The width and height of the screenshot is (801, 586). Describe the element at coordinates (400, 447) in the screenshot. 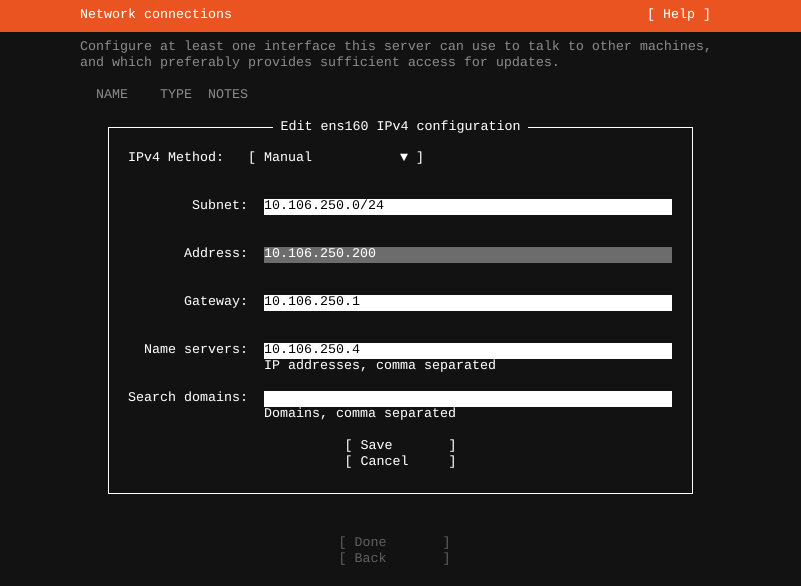

I see `button: [ Save ]` at that location.